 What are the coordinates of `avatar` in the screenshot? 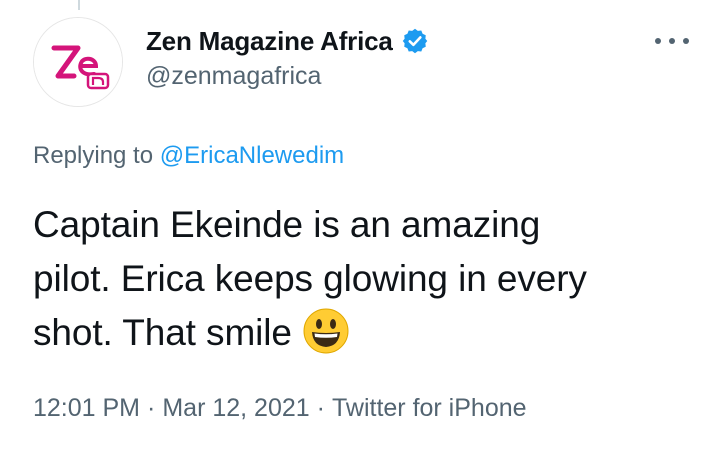 It's located at (78, 62).